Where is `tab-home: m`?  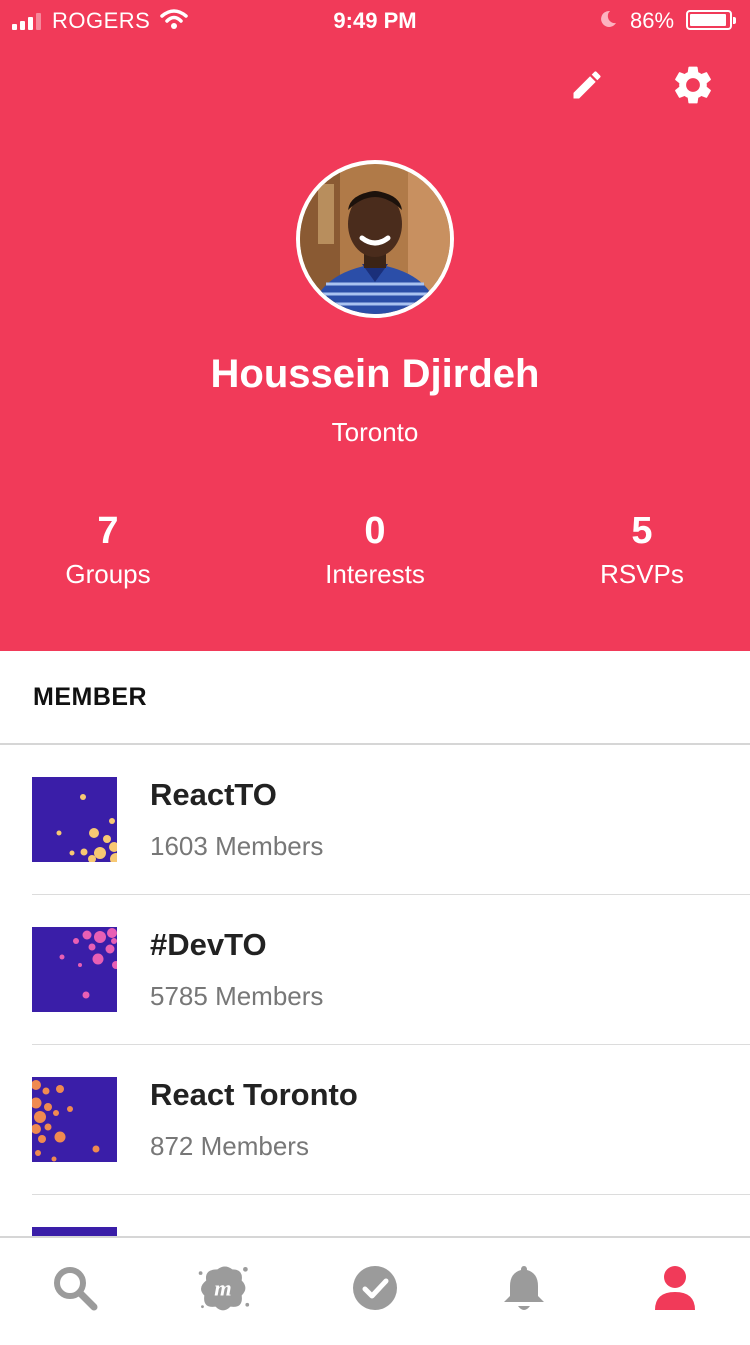 tab-home: m is located at coordinates (223, 1288).